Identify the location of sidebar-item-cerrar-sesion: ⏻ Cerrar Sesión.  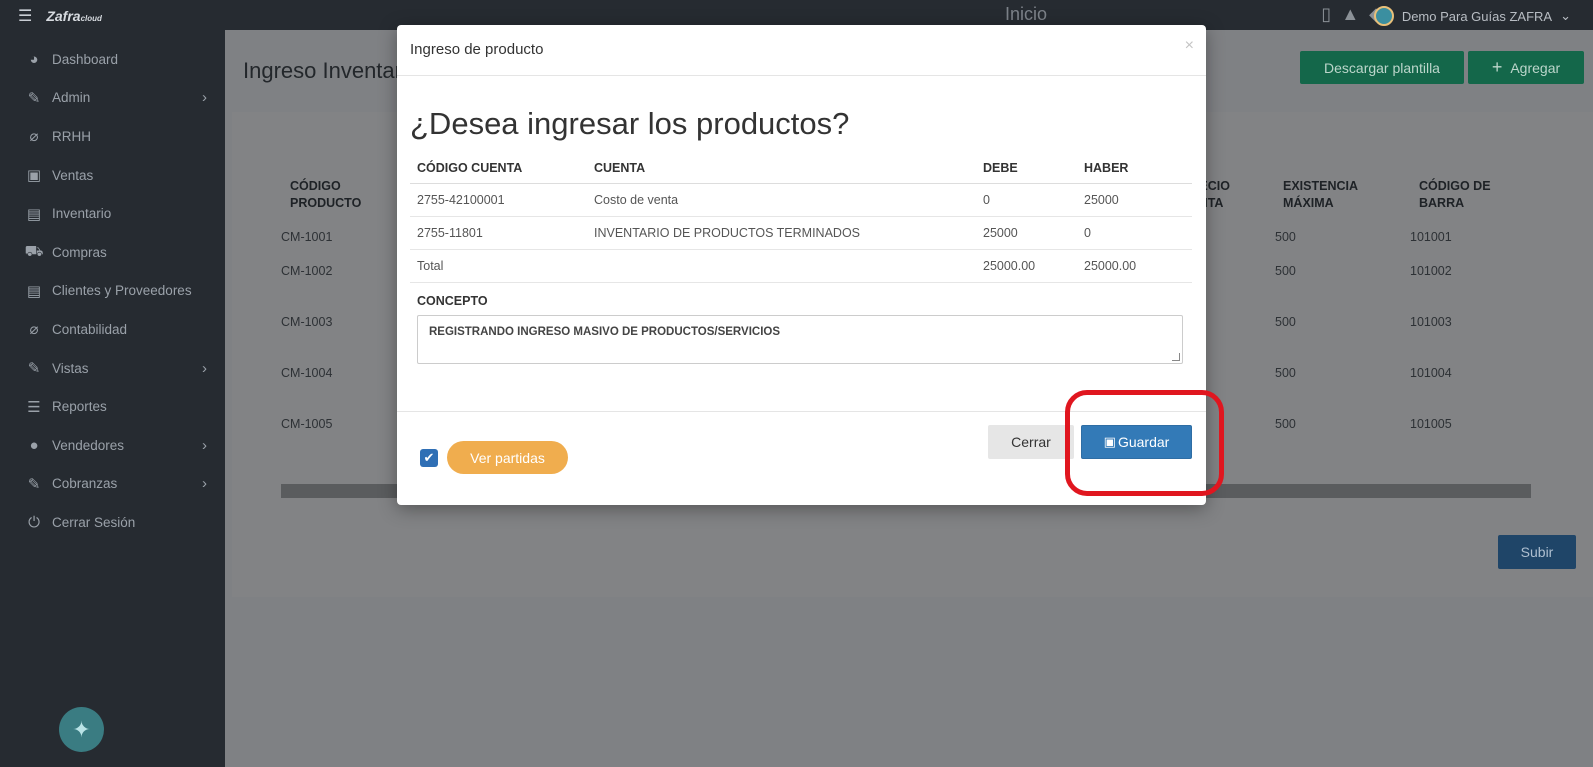
(112, 522).